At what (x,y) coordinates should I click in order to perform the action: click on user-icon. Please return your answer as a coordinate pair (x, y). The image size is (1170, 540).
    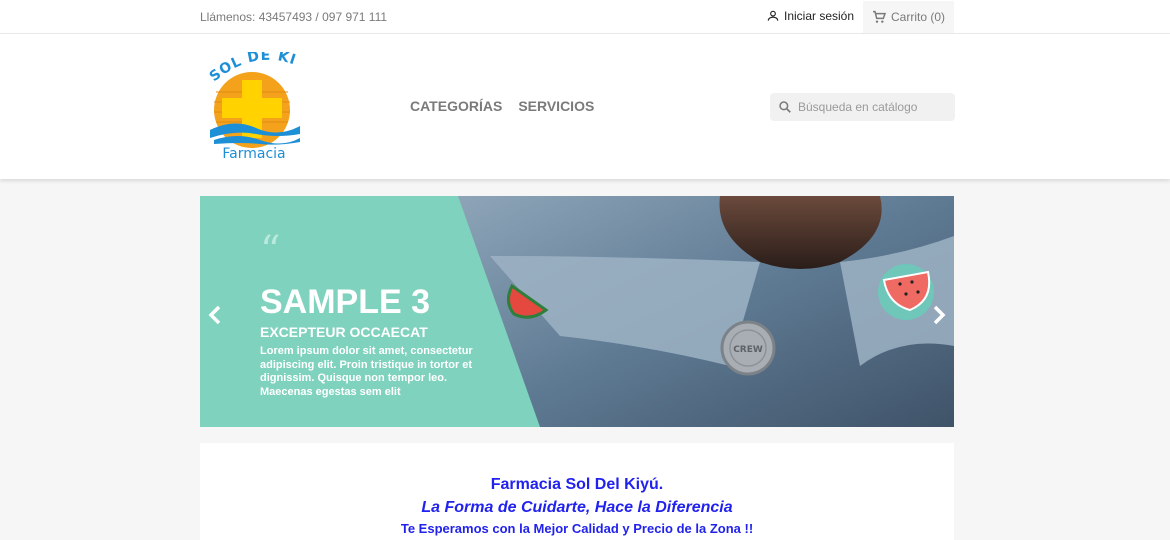
    Looking at the image, I should click on (773, 15).